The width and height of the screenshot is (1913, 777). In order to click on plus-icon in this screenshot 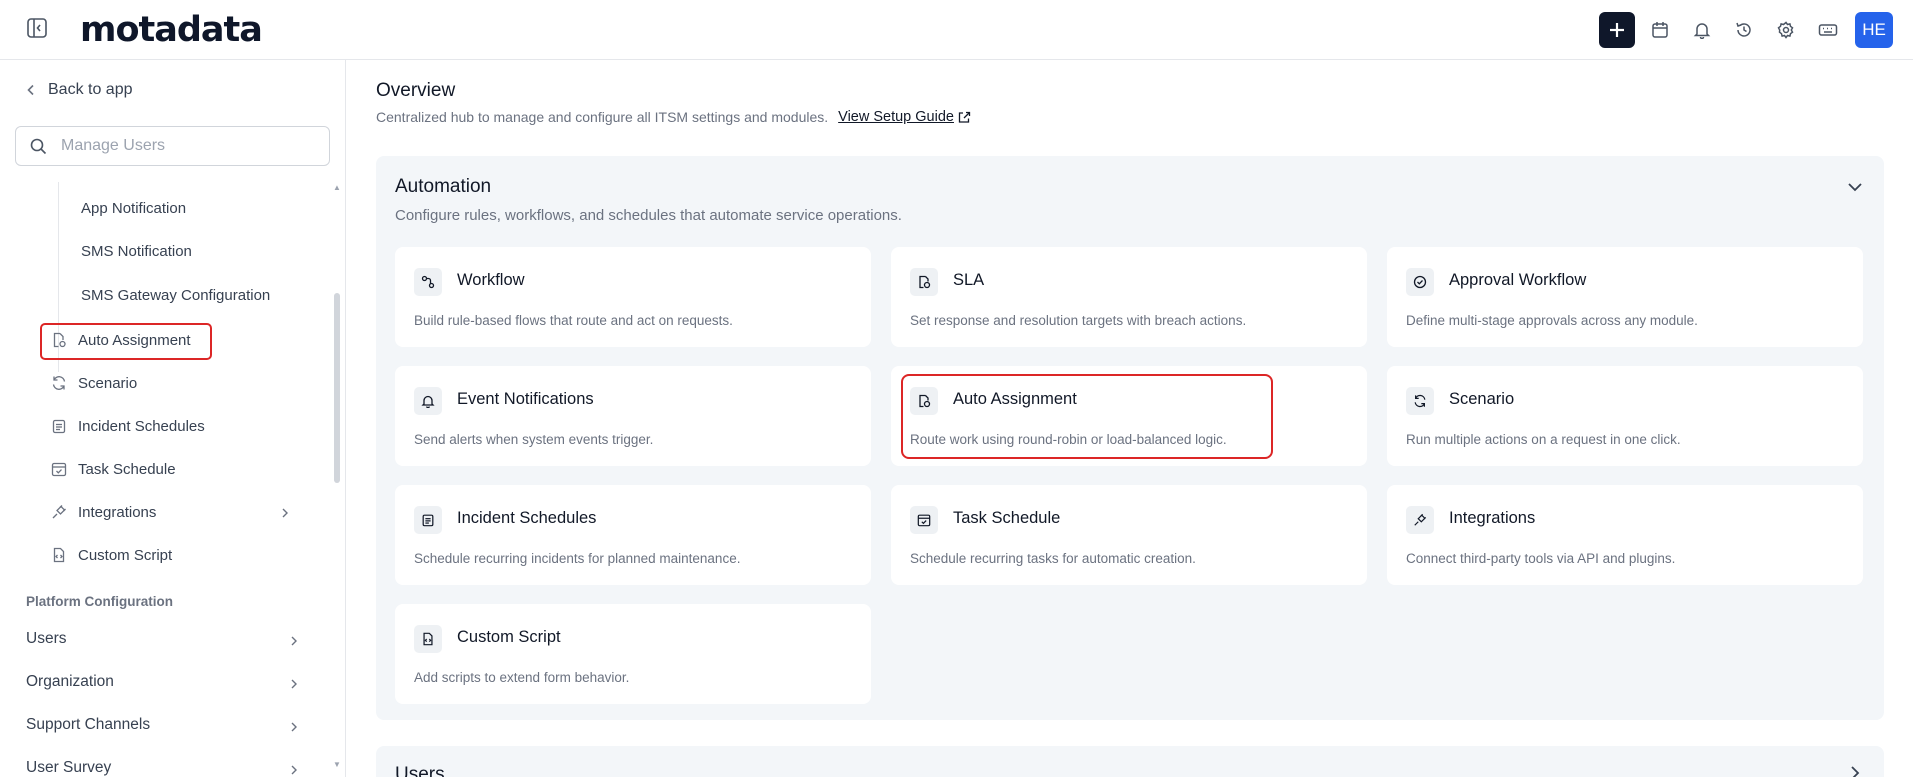, I will do `click(1617, 30)`.